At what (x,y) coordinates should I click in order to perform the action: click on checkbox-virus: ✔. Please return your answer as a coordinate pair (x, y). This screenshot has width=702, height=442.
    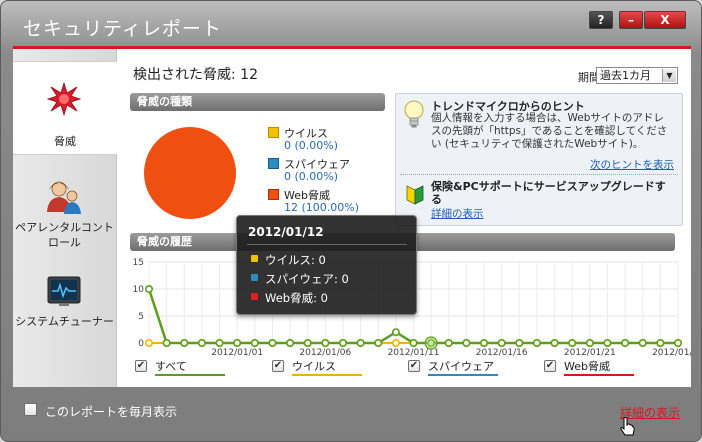
    Looking at the image, I should click on (278, 366).